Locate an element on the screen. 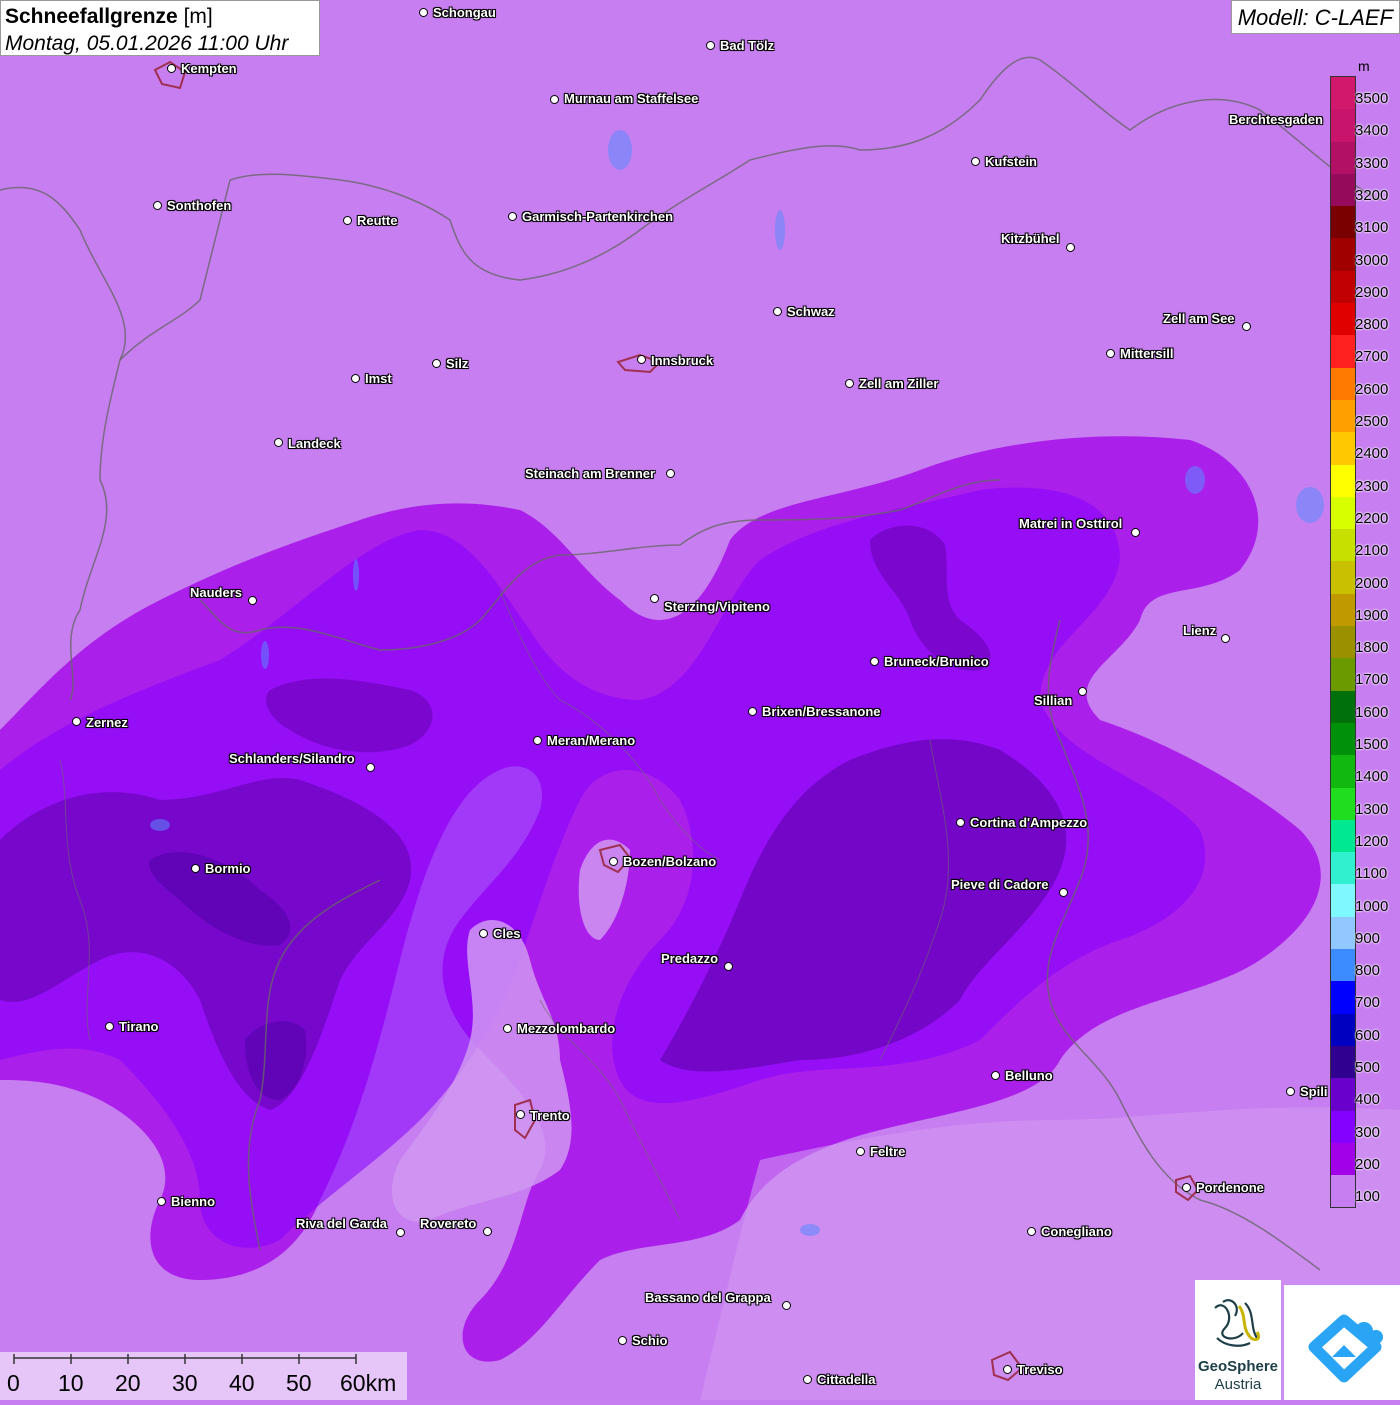 The width and height of the screenshot is (1400, 1405). legend-value-label: 1600 is located at coordinates (1372, 712).